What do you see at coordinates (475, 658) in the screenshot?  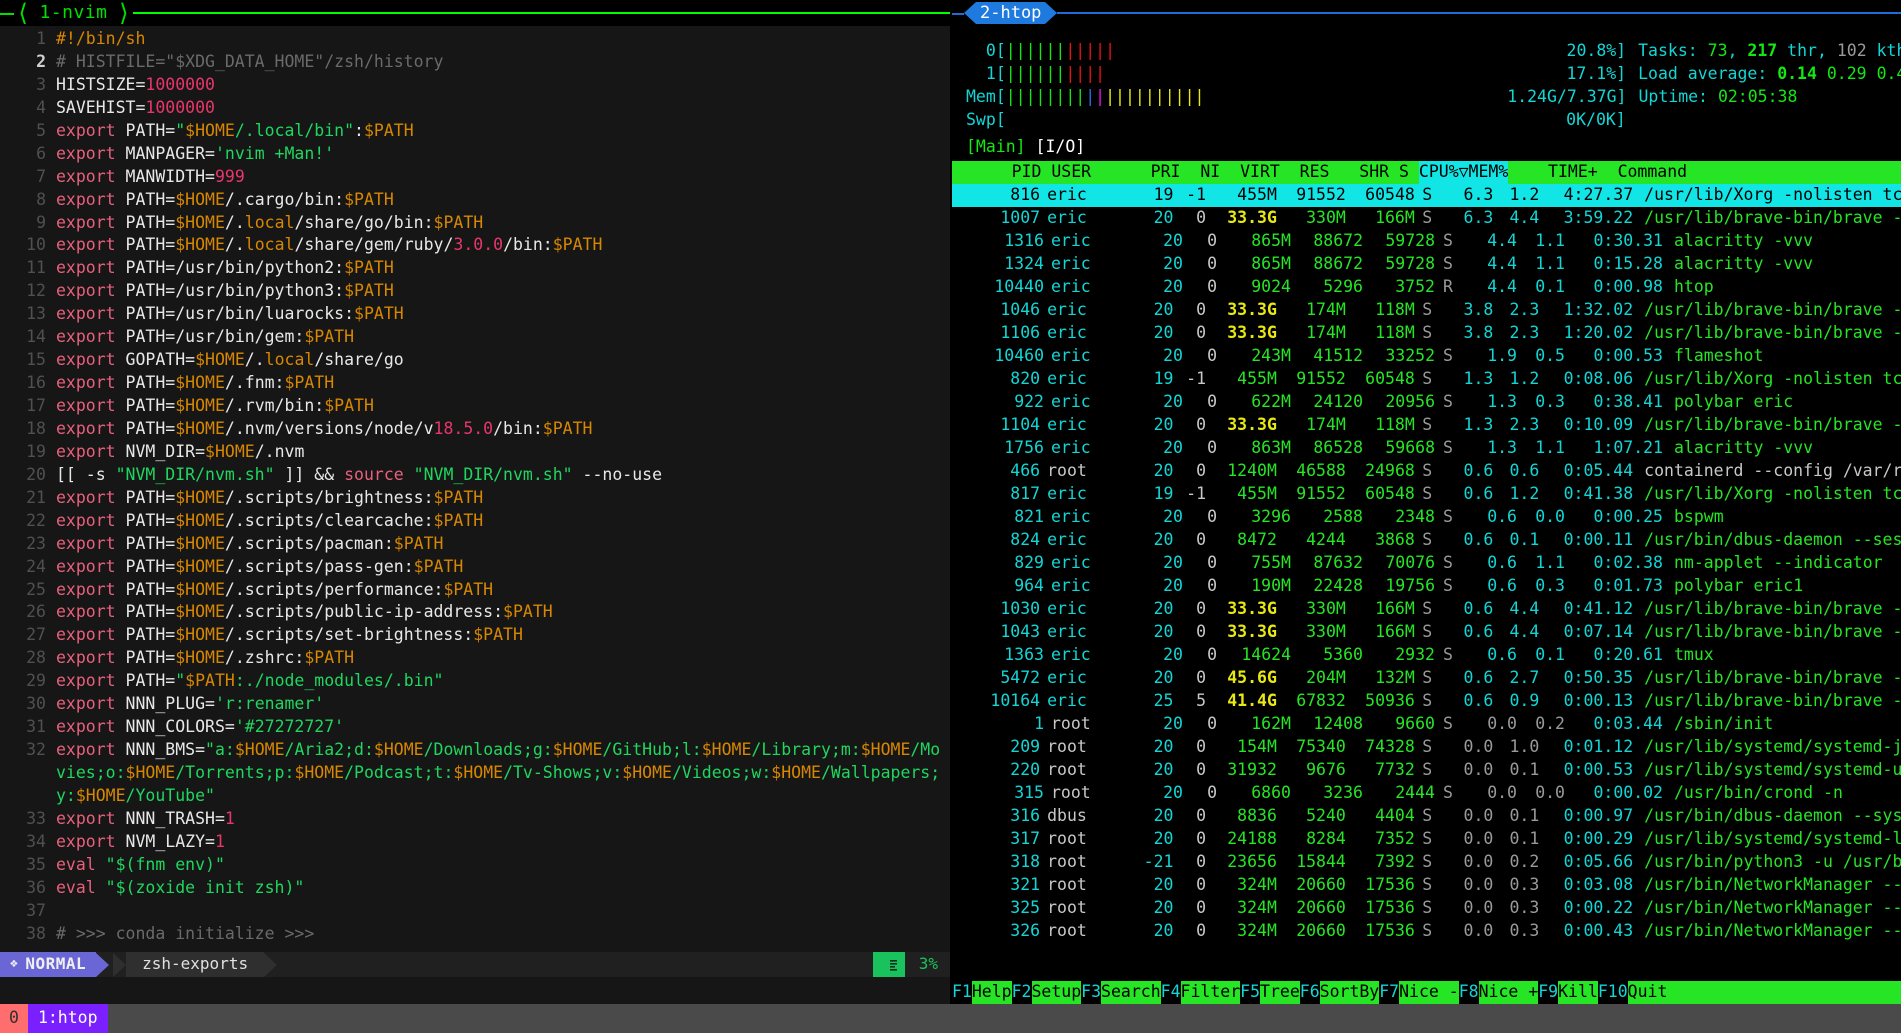 I see `nvim-line: 28 export PATH=$HOME/.zshrc:$PATH` at bounding box center [475, 658].